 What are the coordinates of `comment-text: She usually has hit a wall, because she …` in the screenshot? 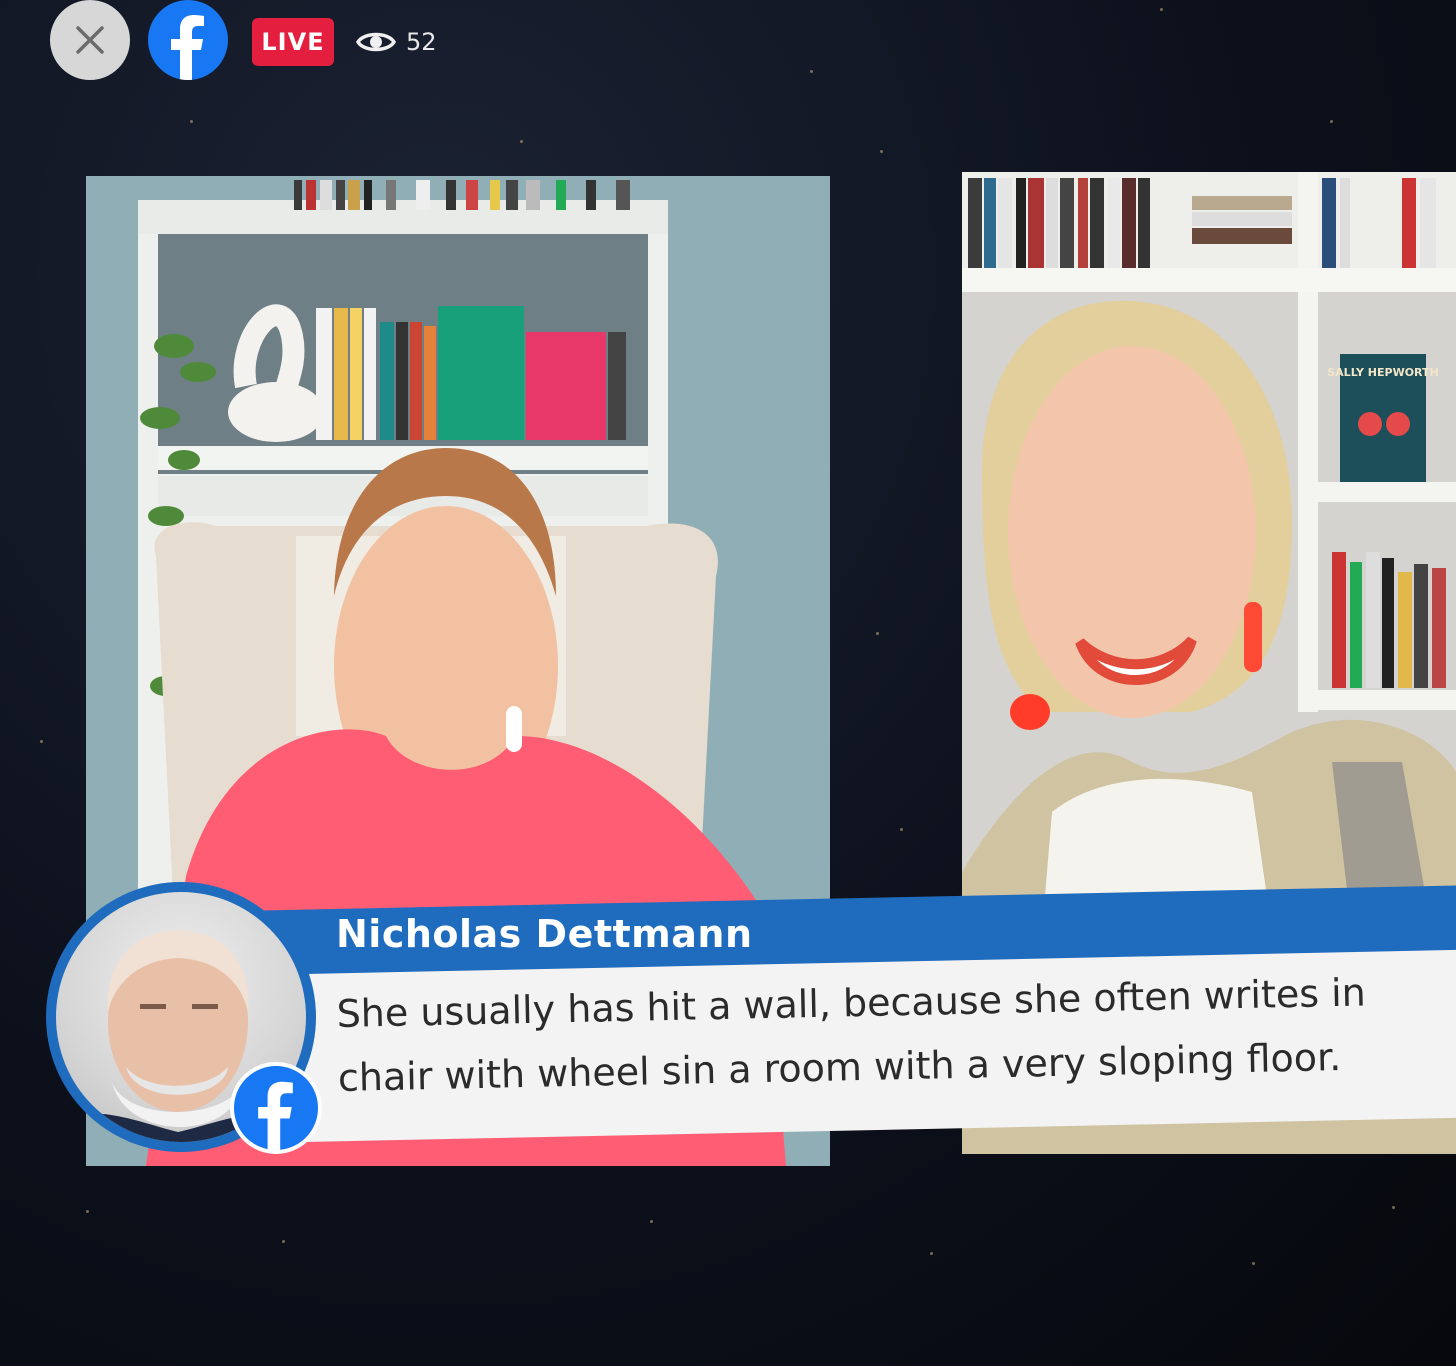 It's located at (892, 1034).